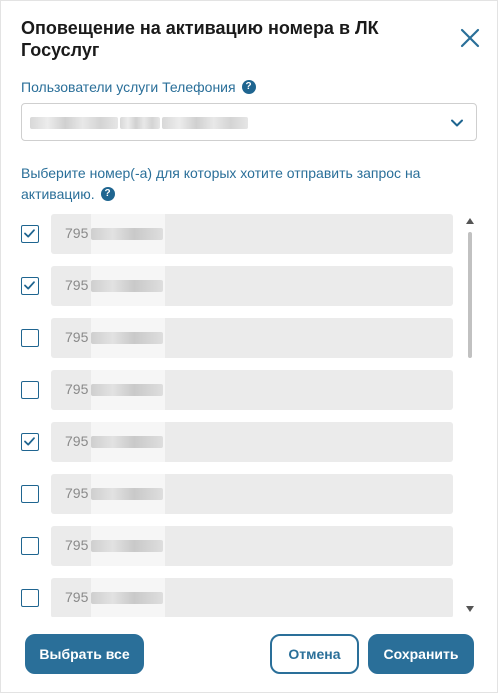 The width and height of the screenshot is (498, 693). I want to click on users-label: Пользователи услуги Телефония, so click(128, 87).